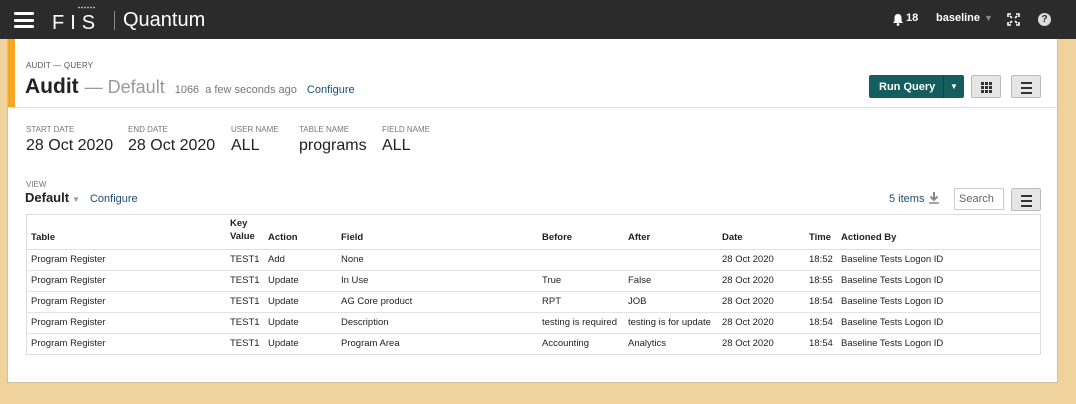  Describe the element at coordinates (81, 197) in the screenshot. I see `view-row: Default ▼ Configure` at that location.